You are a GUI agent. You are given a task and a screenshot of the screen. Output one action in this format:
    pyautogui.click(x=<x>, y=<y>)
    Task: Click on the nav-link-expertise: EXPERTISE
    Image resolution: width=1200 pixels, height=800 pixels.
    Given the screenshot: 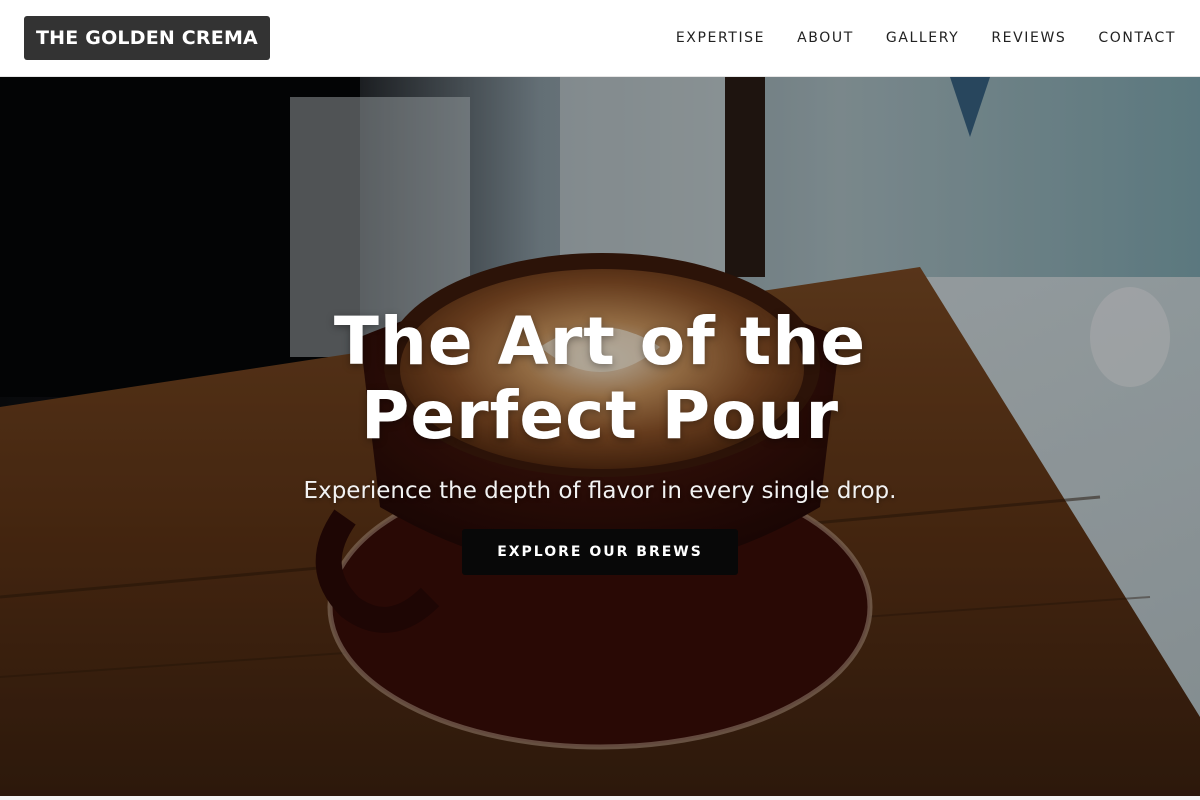 What is the action you would take?
    pyautogui.click(x=720, y=38)
    